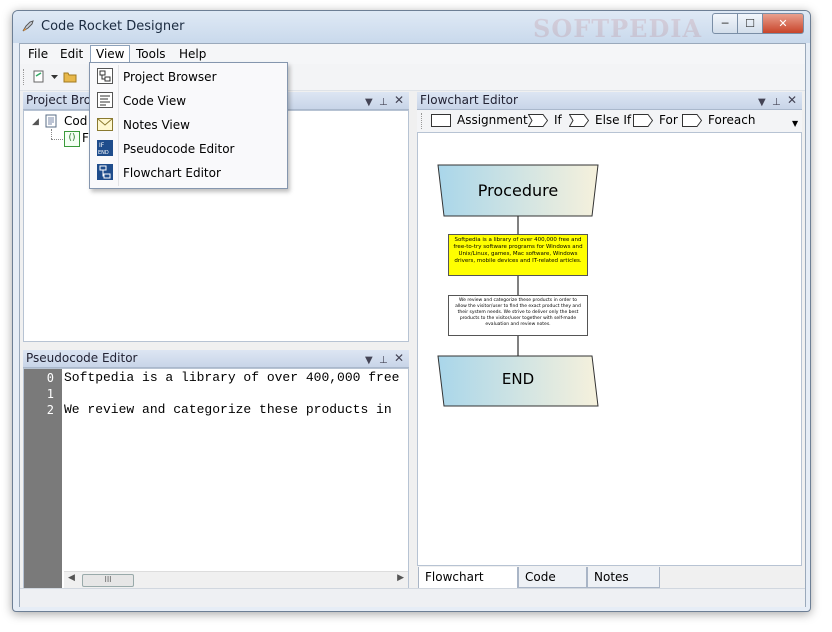 This screenshot has height=632, width=832. I want to click on close-icon: ✕, so click(783, 23).